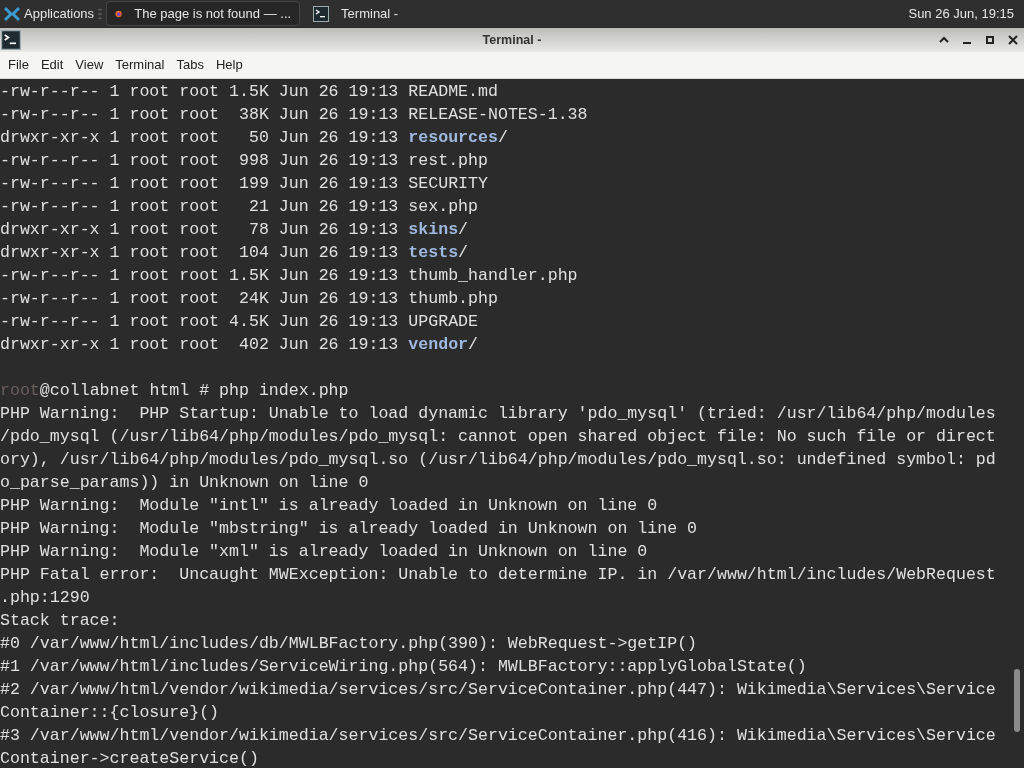 The width and height of the screenshot is (1024, 768). What do you see at coordinates (1013, 40) in the screenshot?
I see `close-icon` at bounding box center [1013, 40].